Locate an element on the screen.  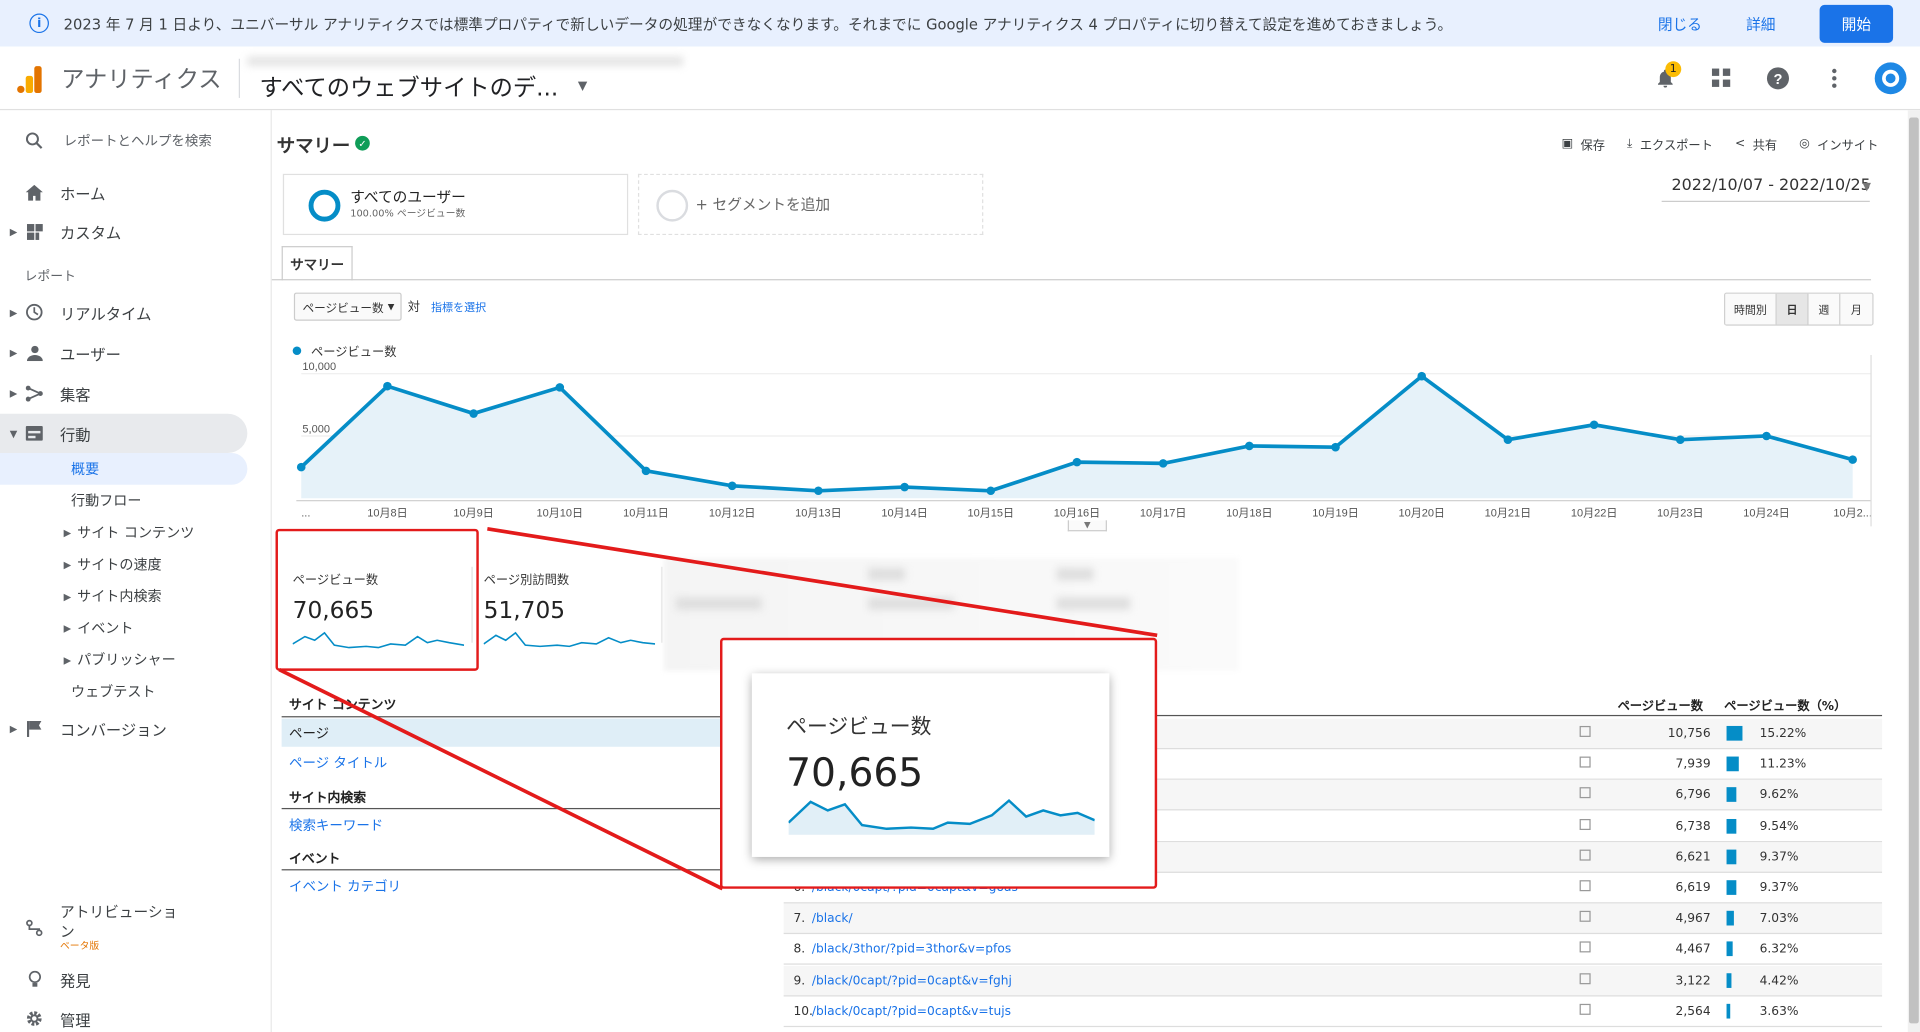
zoom-label: ページビュー数 is located at coordinates (859, 727).